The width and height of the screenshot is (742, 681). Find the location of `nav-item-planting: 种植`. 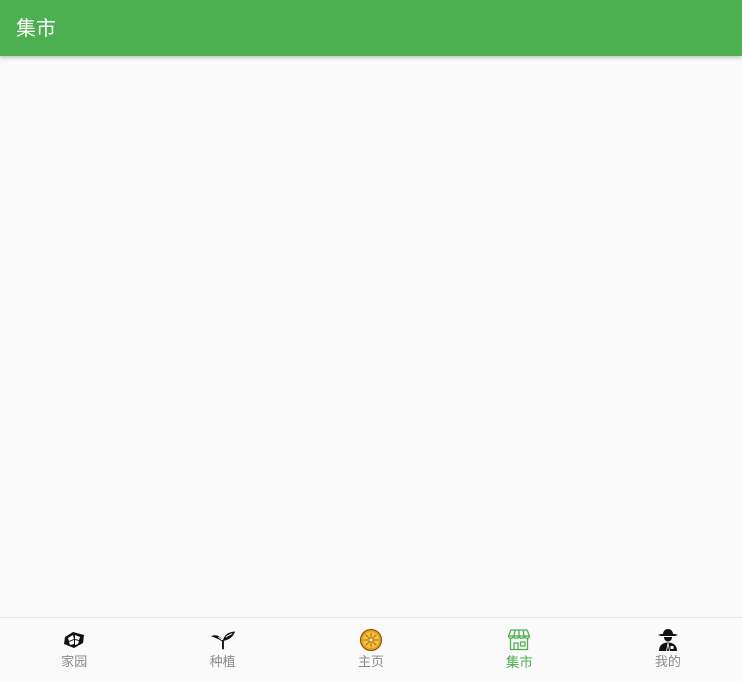

nav-item-planting: 种植 is located at coordinates (222, 649).